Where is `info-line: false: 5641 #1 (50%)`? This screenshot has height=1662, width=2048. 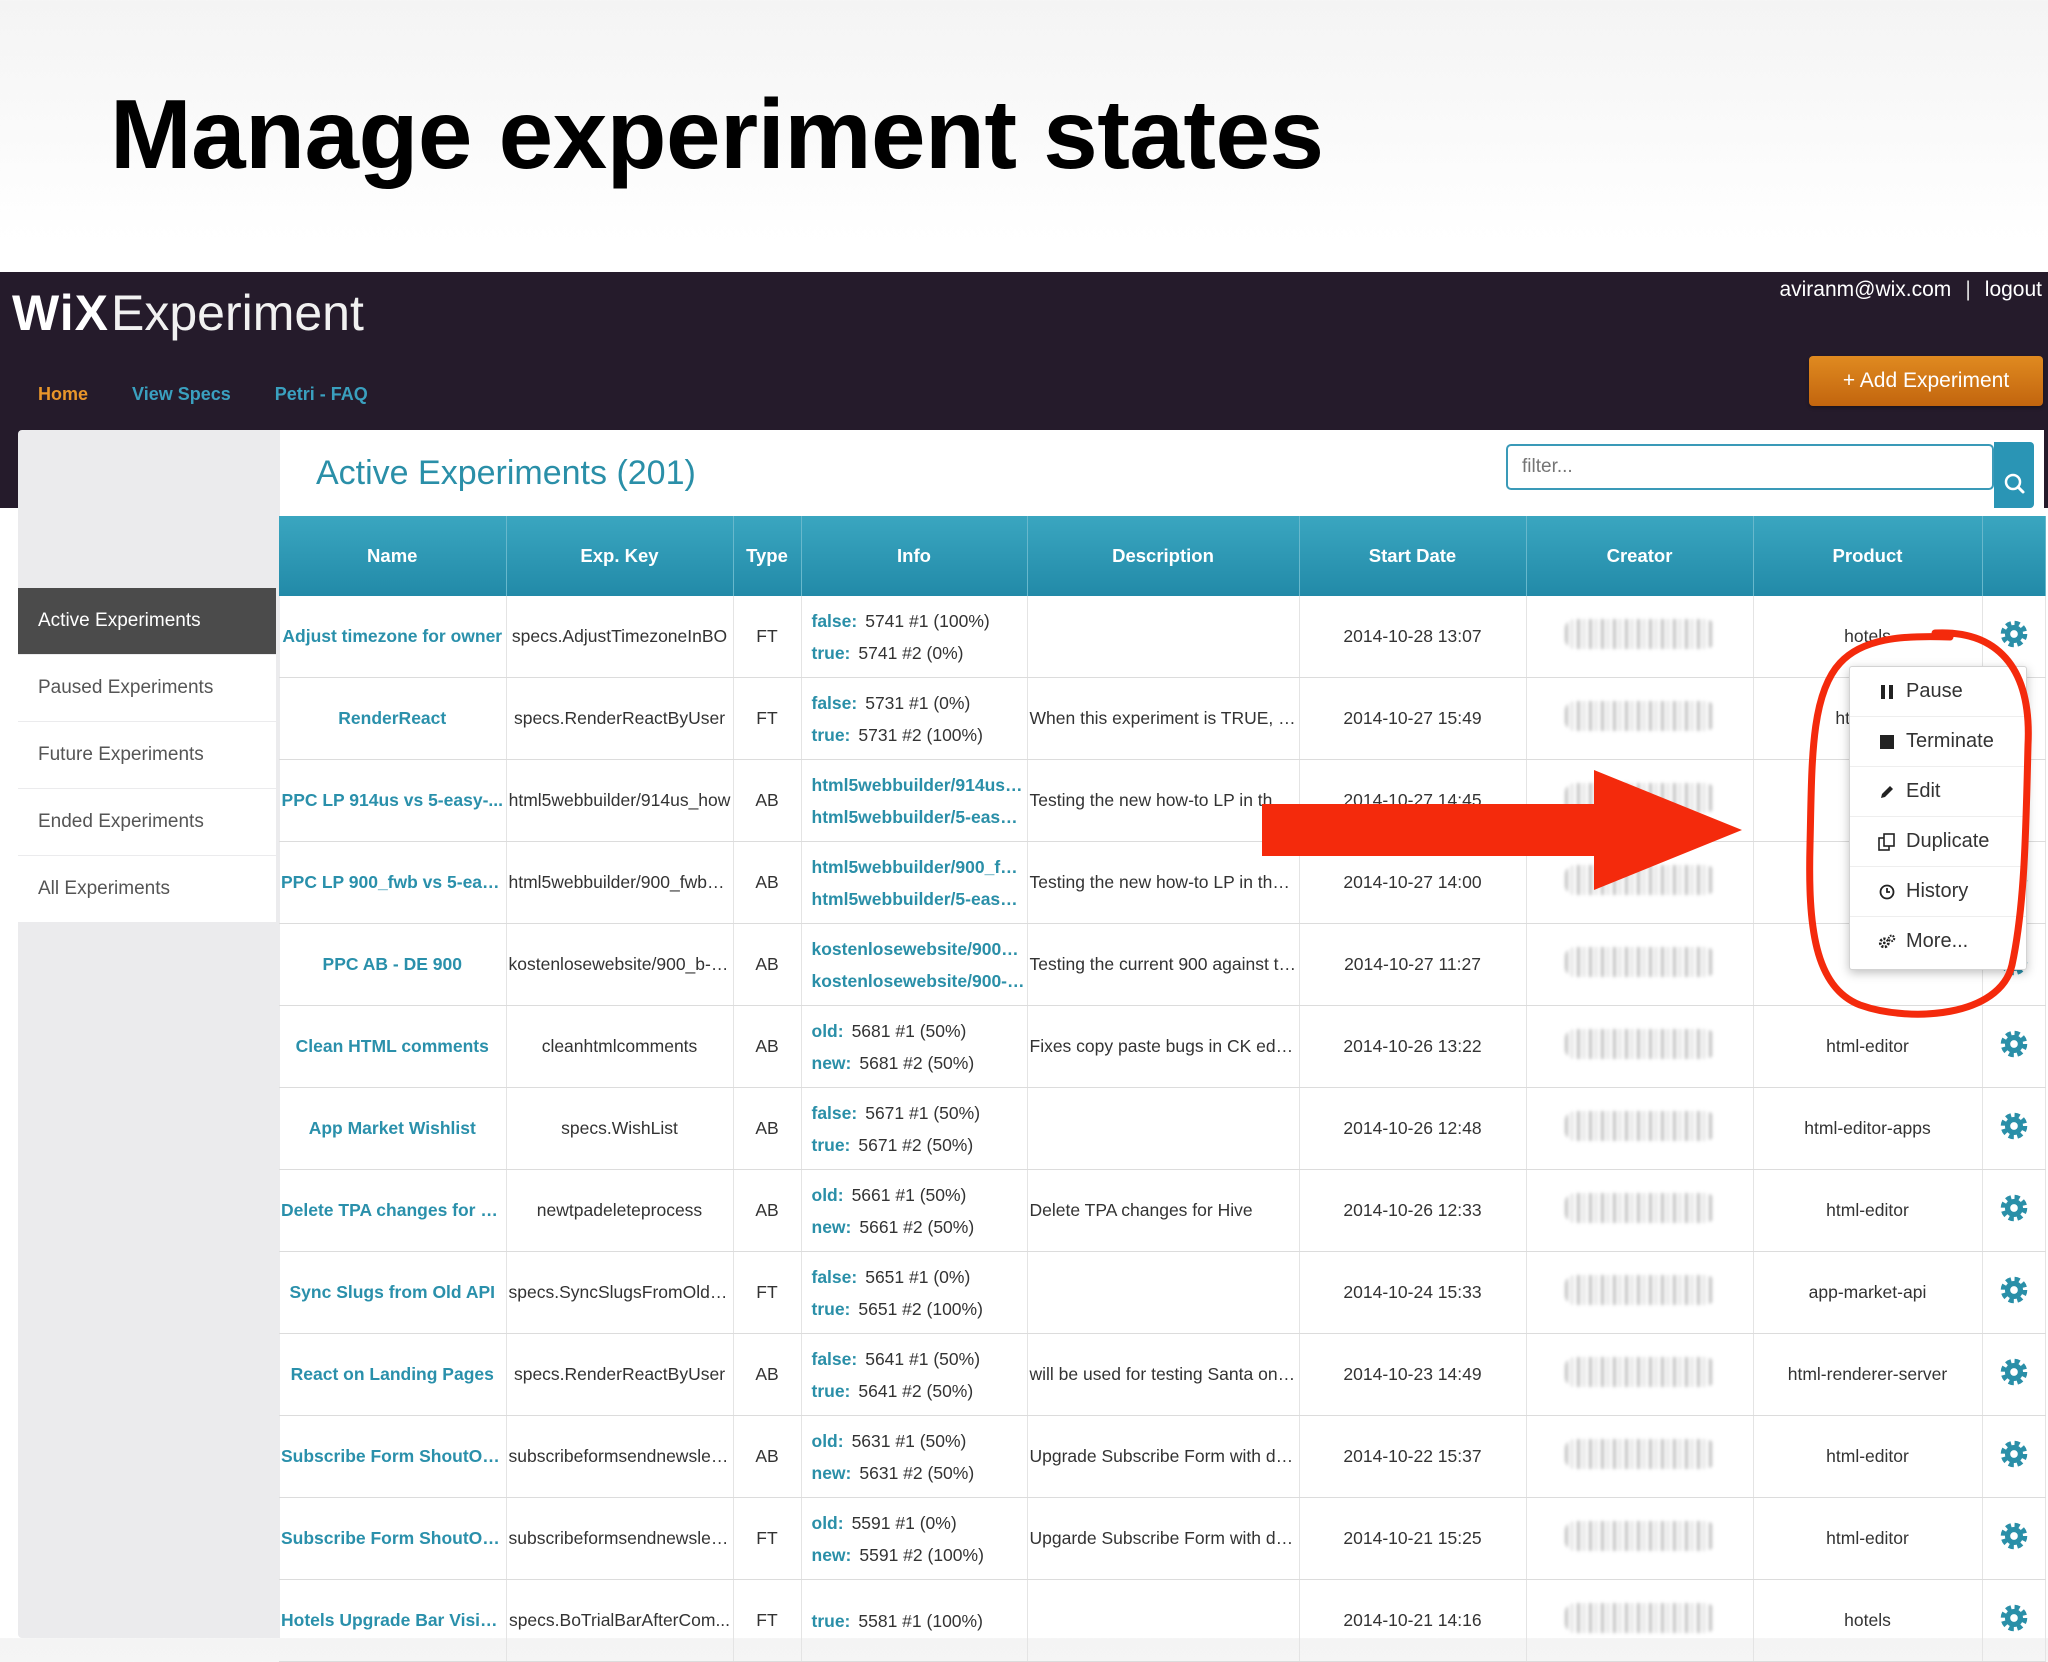
info-line: false: 5641 #1 (50%) is located at coordinates (918, 1359).